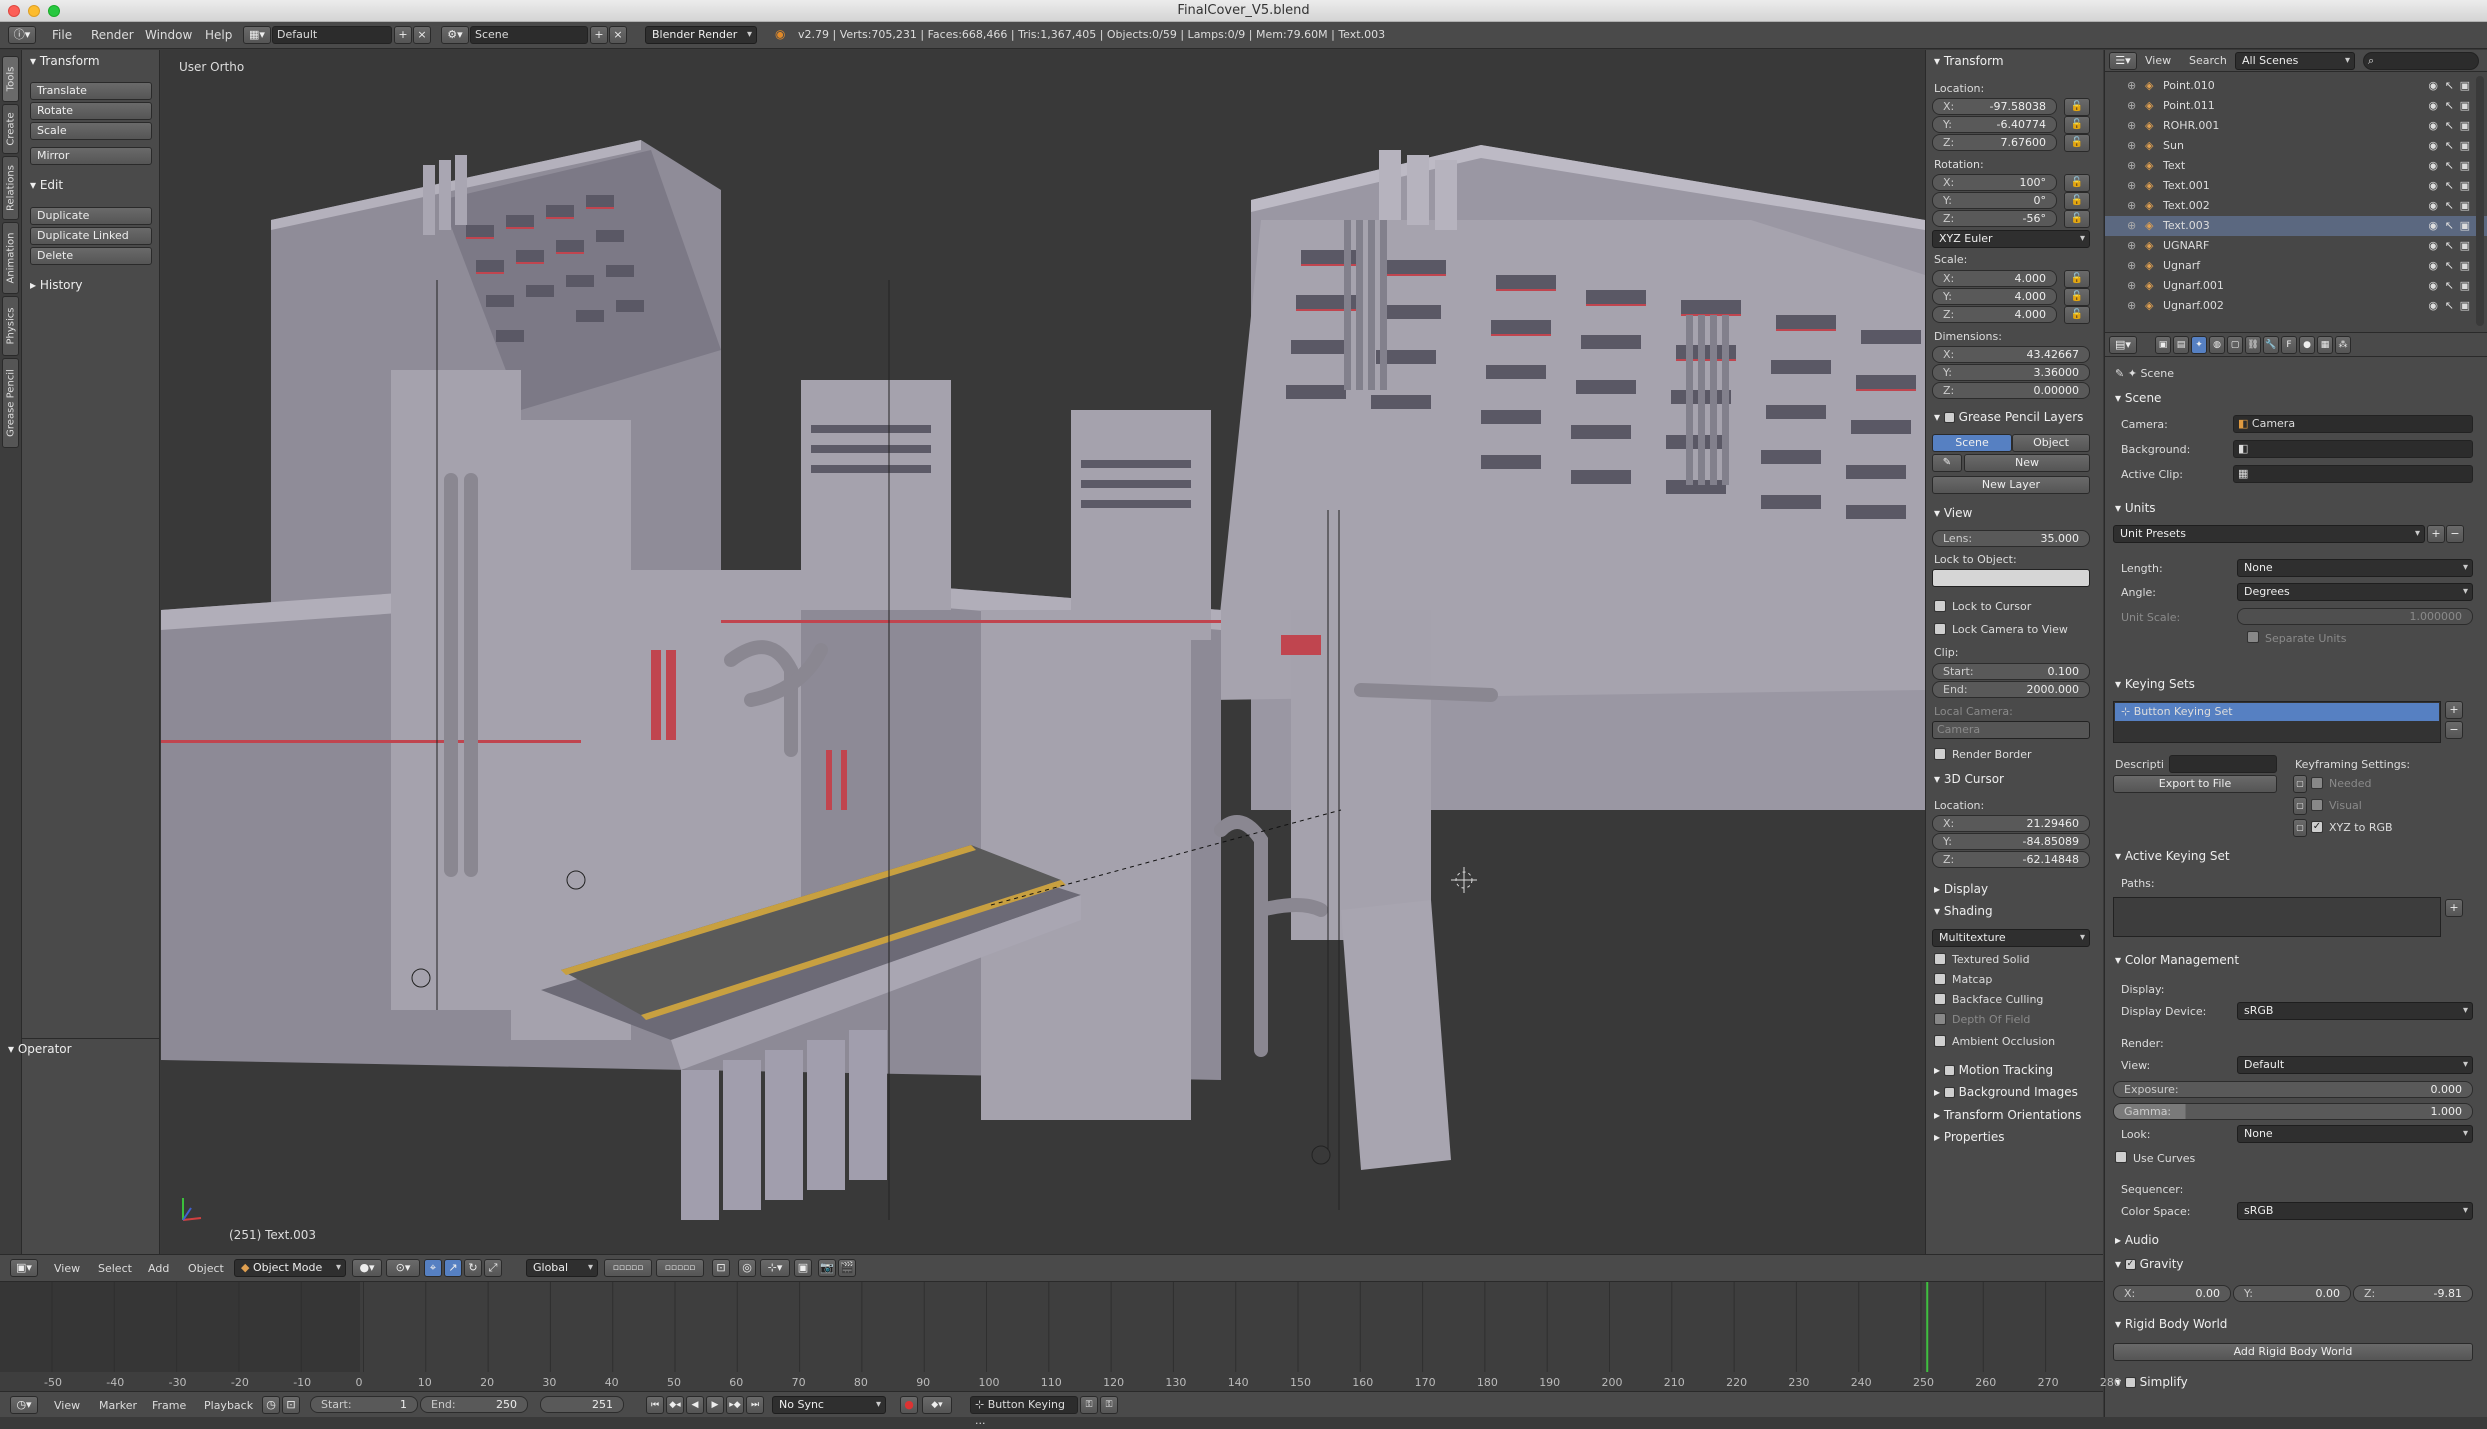 This screenshot has width=2487, height=1429. What do you see at coordinates (2130, 1382) in the screenshot?
I see `simplify-toggle` at bounding box center [2130, 1382].